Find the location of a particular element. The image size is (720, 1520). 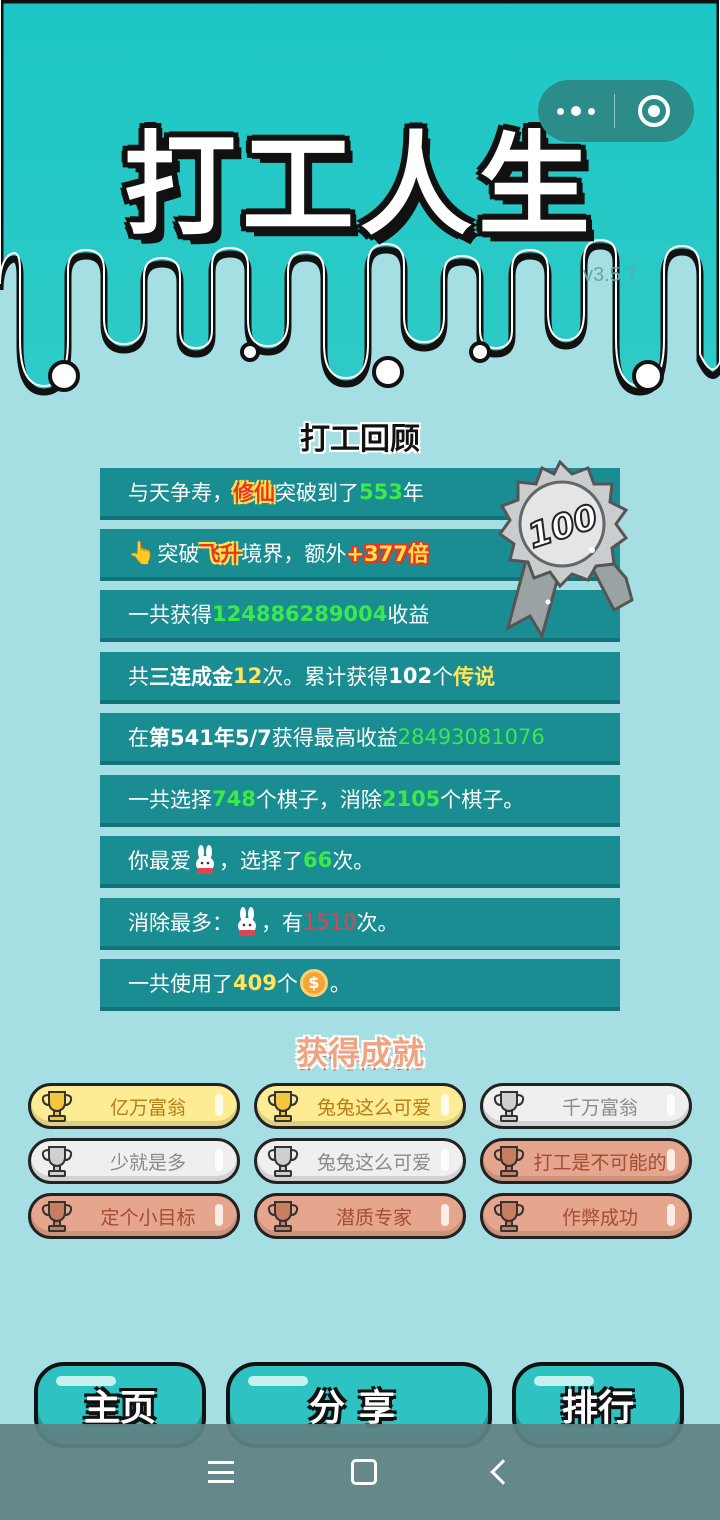

achievement-label: 定个小目标 is located at coordinates (148, 1217).